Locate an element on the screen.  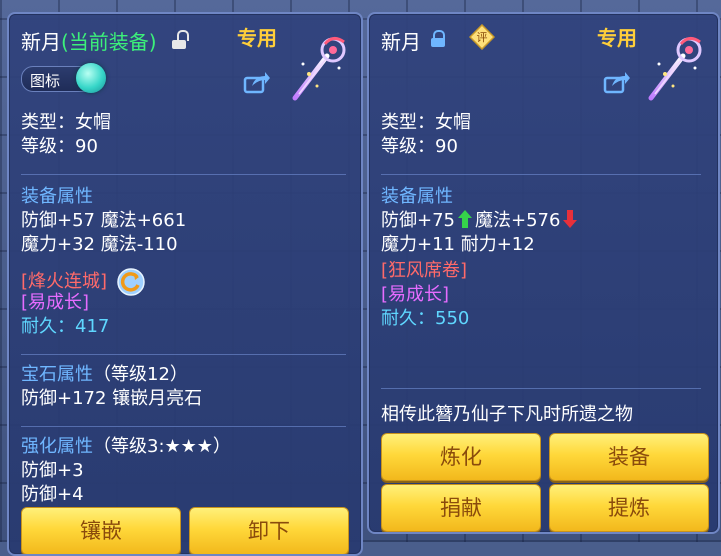
skill-name: [烽火连城] is located at coordinates (64, 281).